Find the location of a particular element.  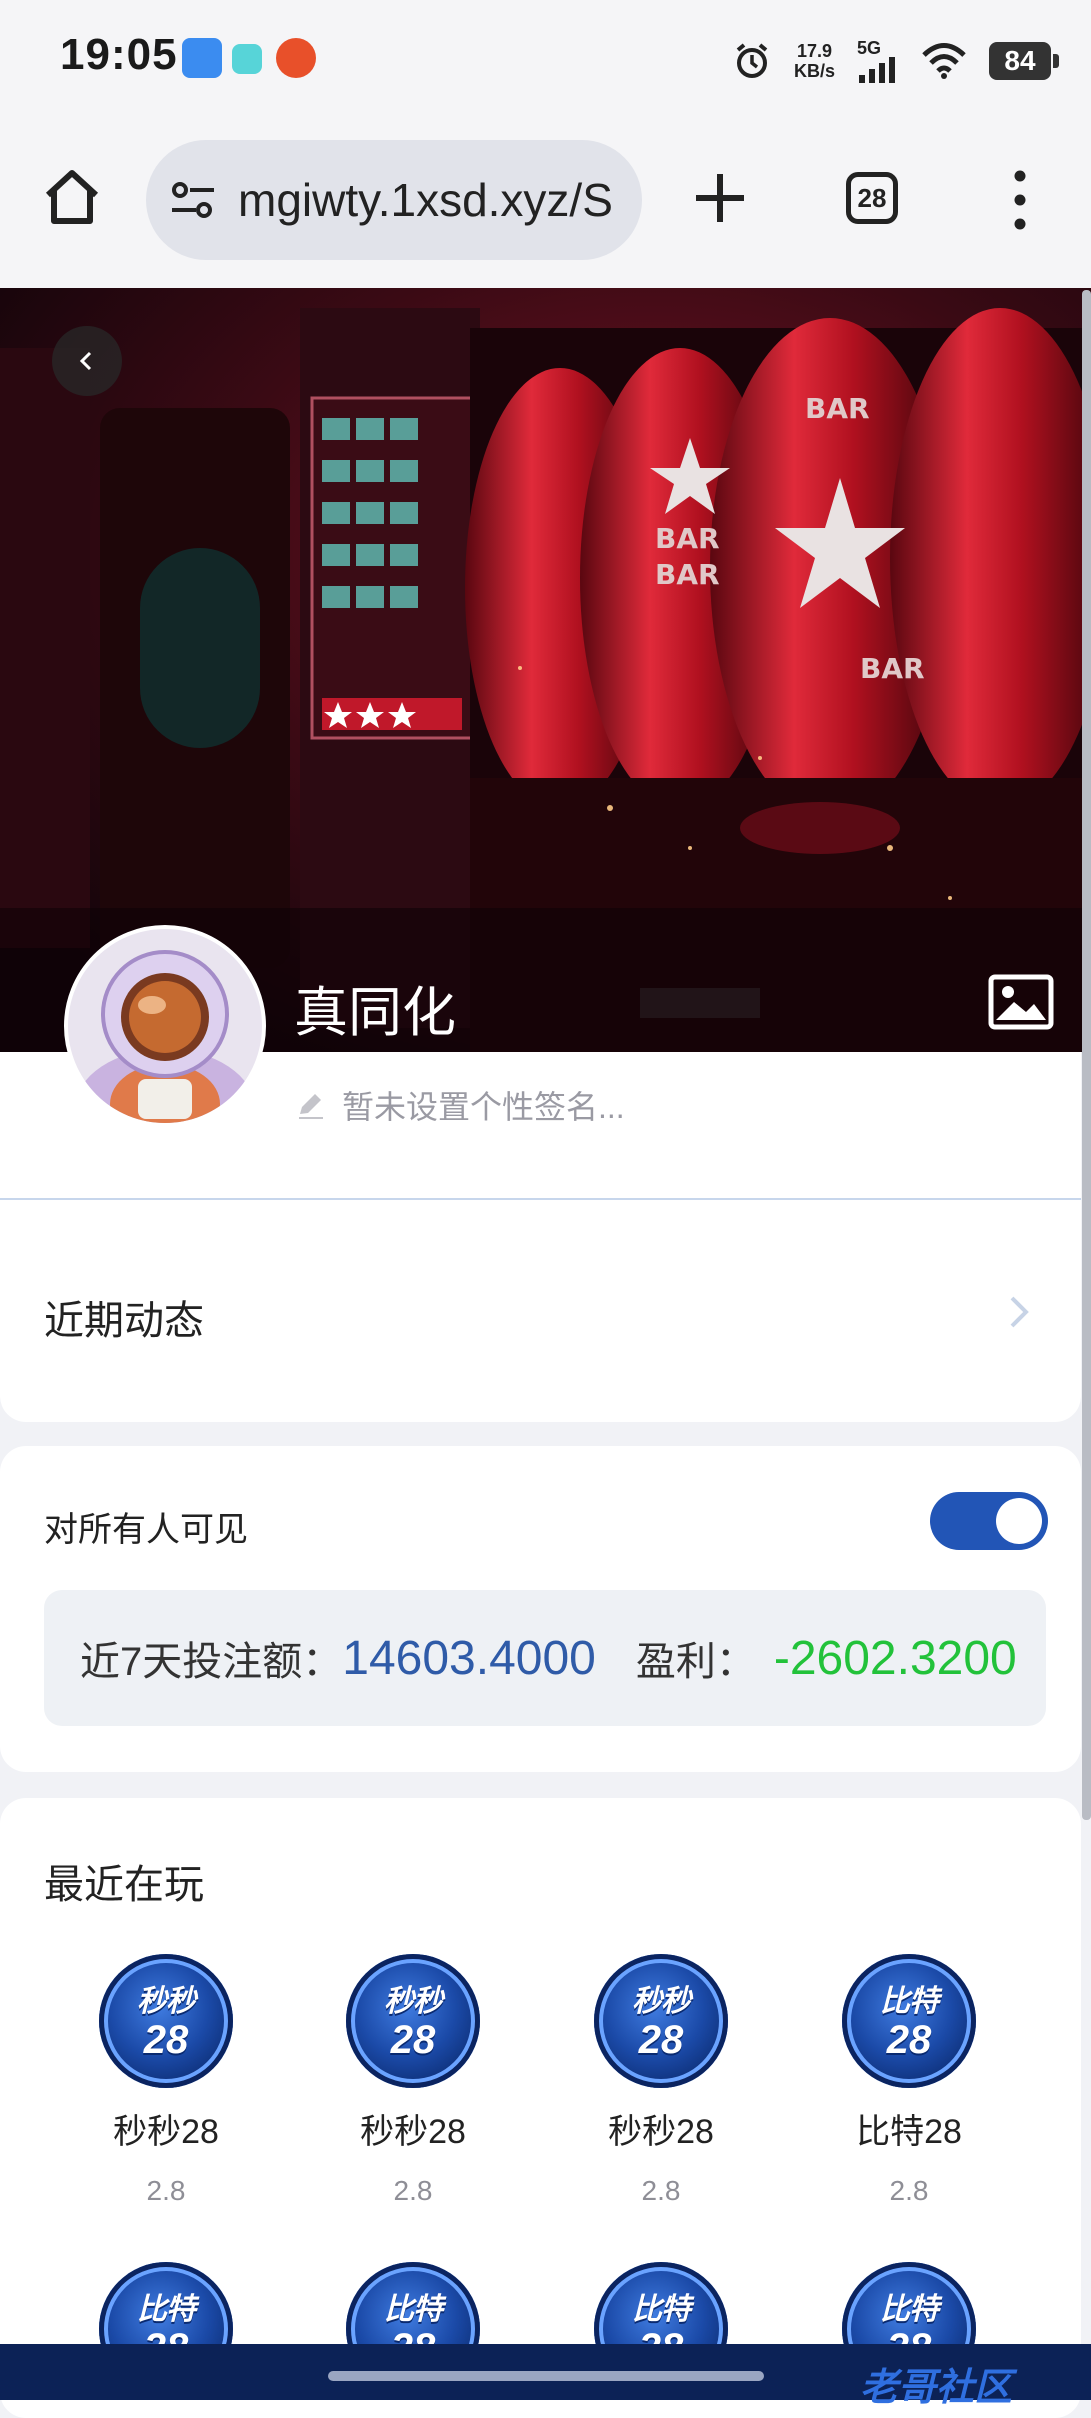

game-name: 比特28 is located at coordinates (909, 2132).